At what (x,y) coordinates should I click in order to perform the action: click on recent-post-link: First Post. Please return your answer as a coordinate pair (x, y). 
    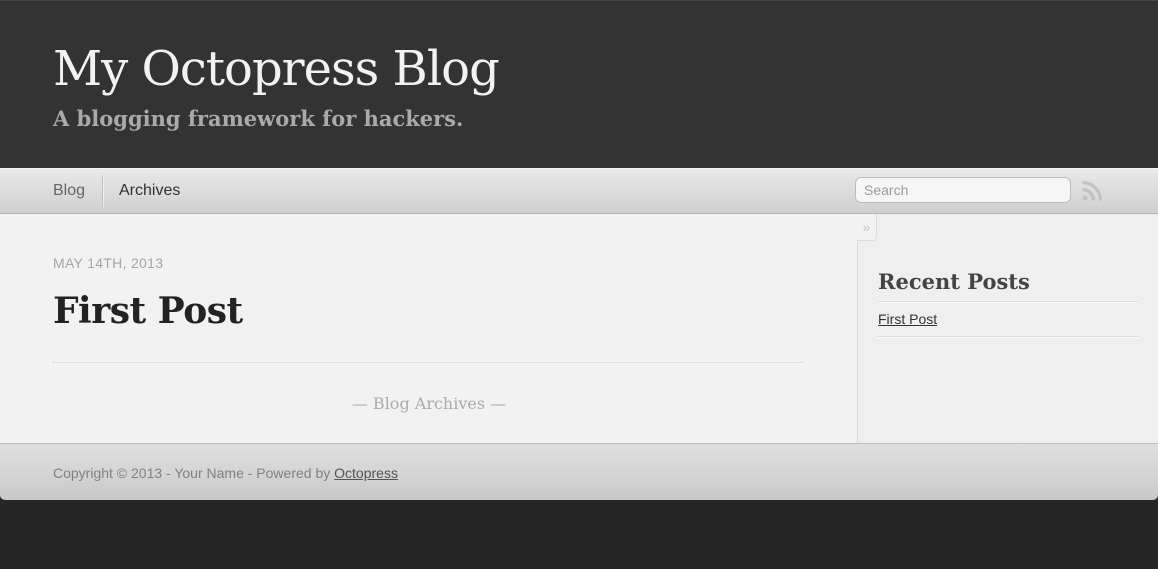
    Looking at the image, I should click on (907, 319).